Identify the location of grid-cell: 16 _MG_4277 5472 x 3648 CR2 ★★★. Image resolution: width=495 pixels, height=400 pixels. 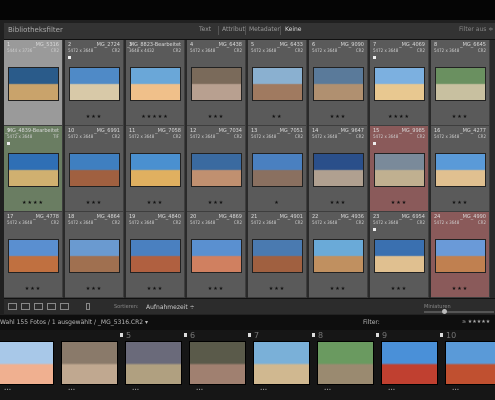
(460, 169).